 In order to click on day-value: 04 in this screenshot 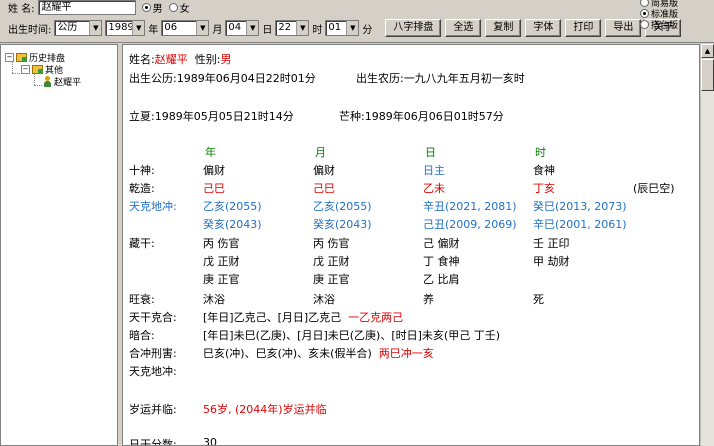, I will do `click(235, 27)`.